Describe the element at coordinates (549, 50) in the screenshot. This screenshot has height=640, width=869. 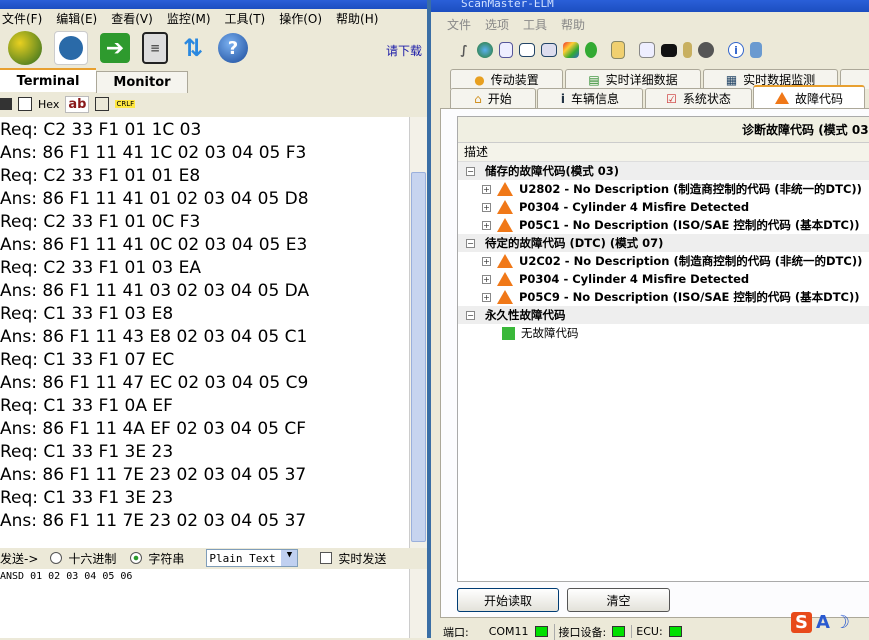
I see `chart-icon` at that location.